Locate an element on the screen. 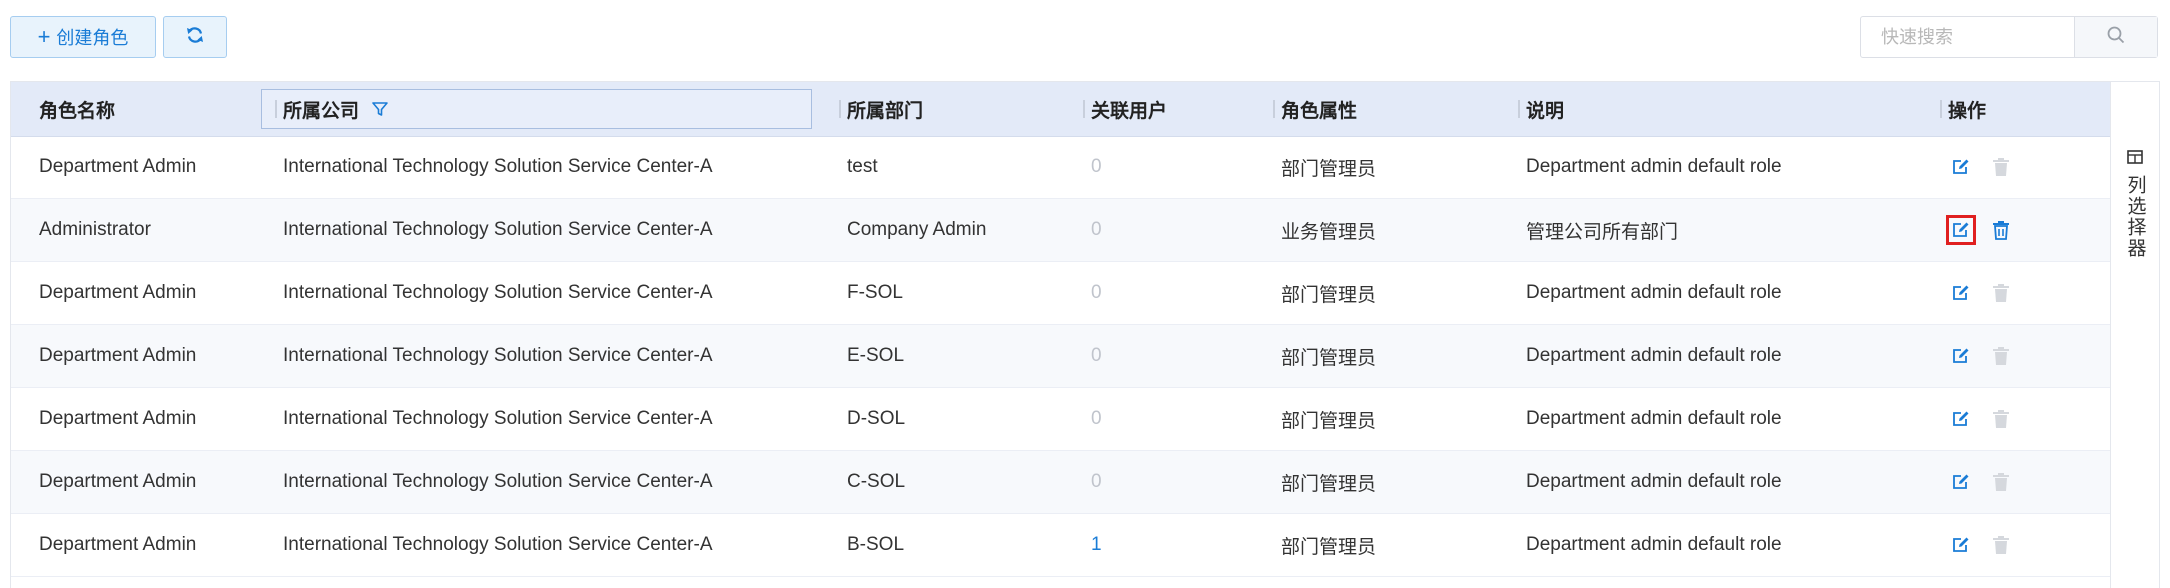 The width and height of the screenshot is (2170, 588). columns-icon is located at coordinates (2135, 159).